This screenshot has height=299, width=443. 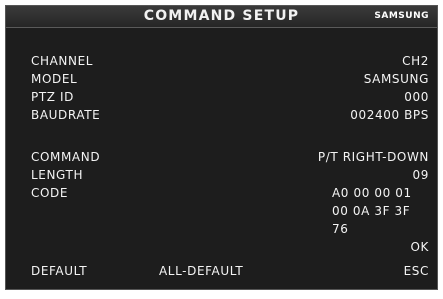 I want to click on default-button: DEFAULT, so click(x=59, y=271).